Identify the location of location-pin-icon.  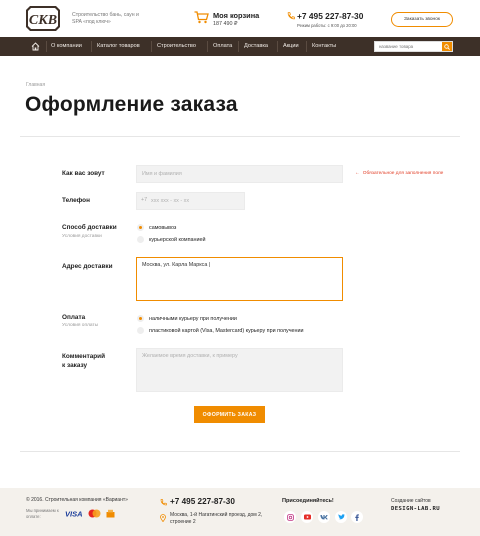
(163, 518).